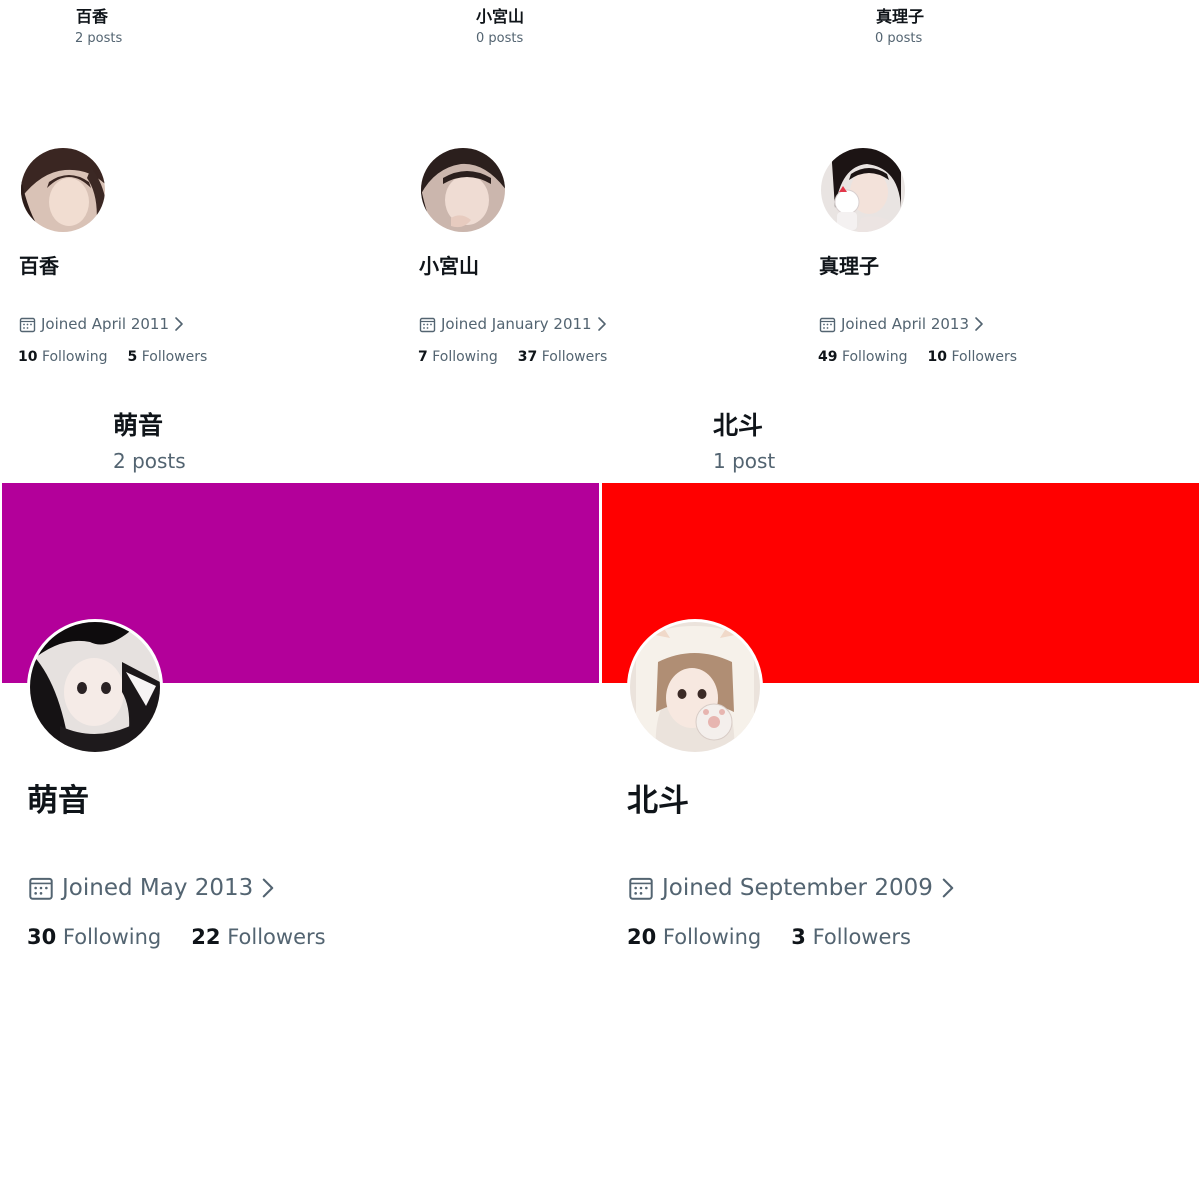  What do you see at coordinates (900, 16) in the screenshot?
I see `header-name: 真理子` at bounding box center [900, 16].